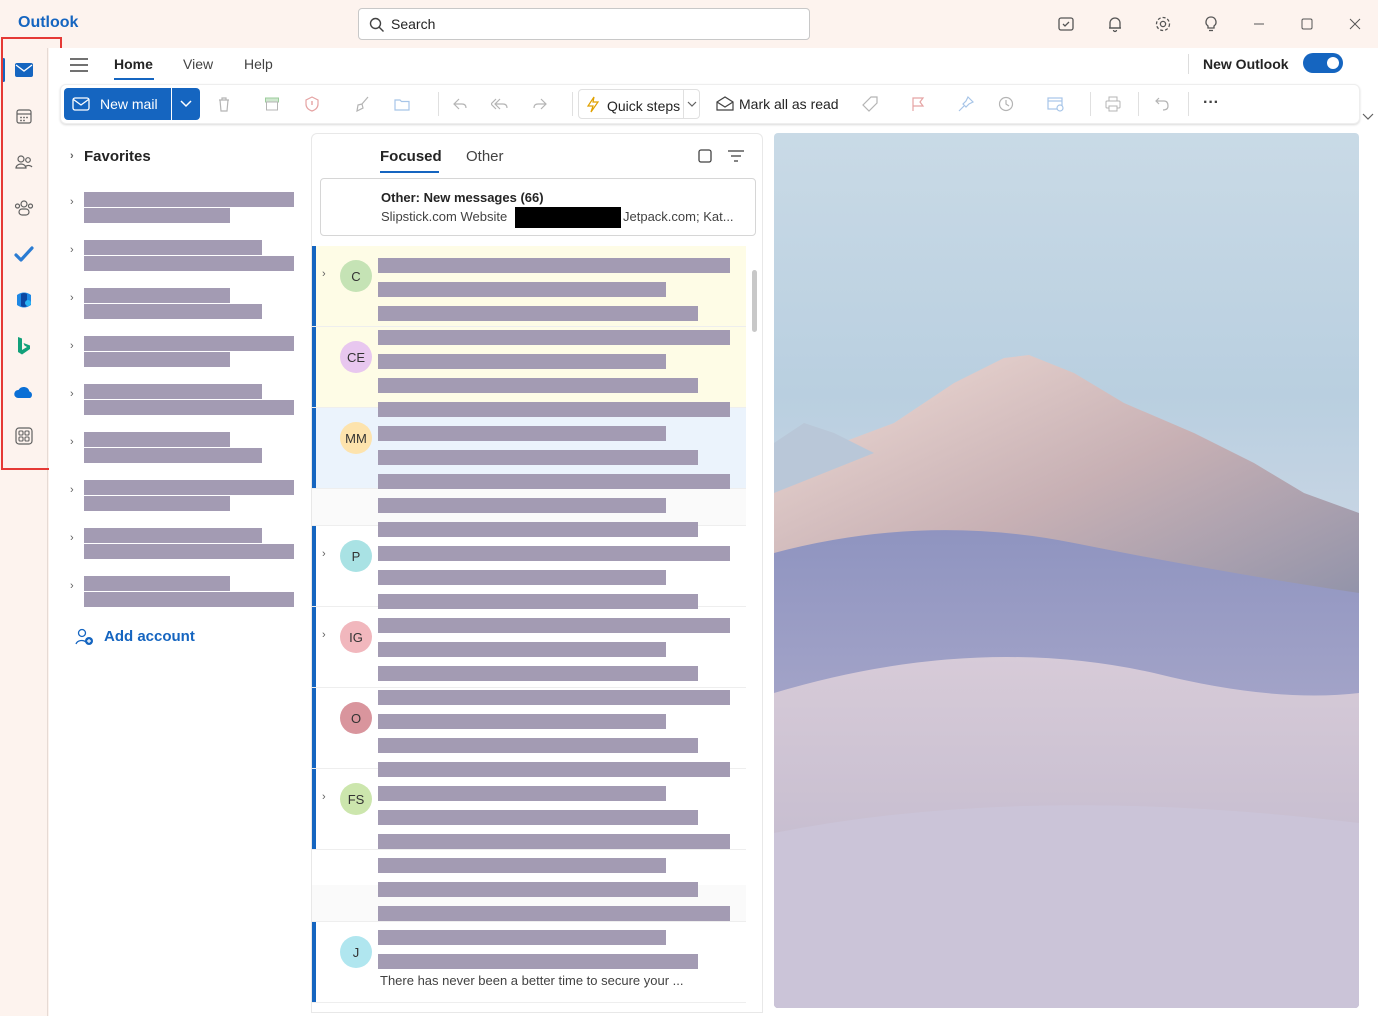 The width and height of the screenshot is (1378, 1016). What do you see at coordinates (362, 104) in the screenshot?
I see `sweep-icon` at bounding box center [362, 104].